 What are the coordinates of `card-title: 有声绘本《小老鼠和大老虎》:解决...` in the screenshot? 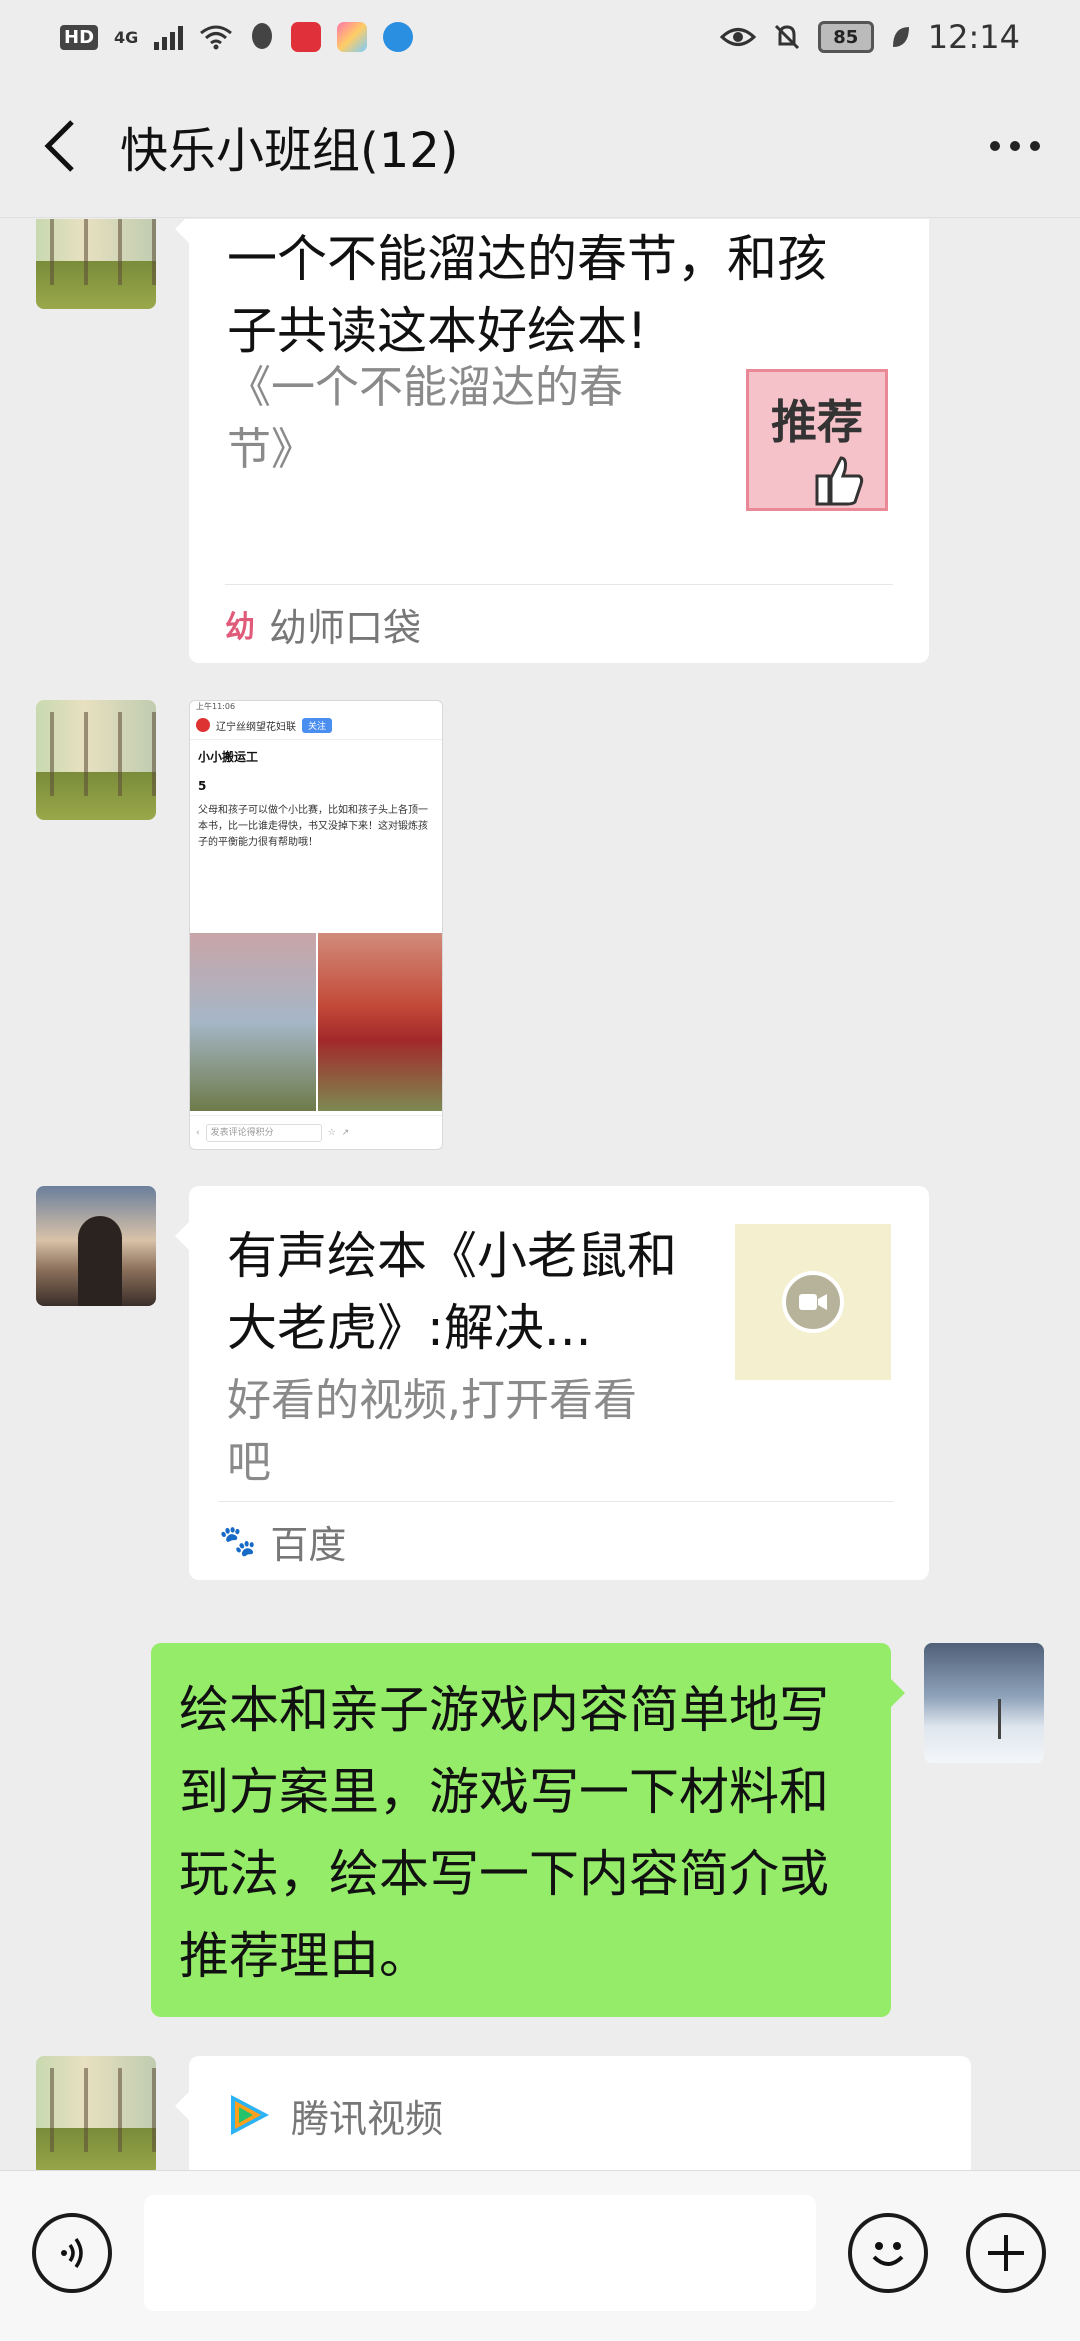 It's located at (452, 1292).